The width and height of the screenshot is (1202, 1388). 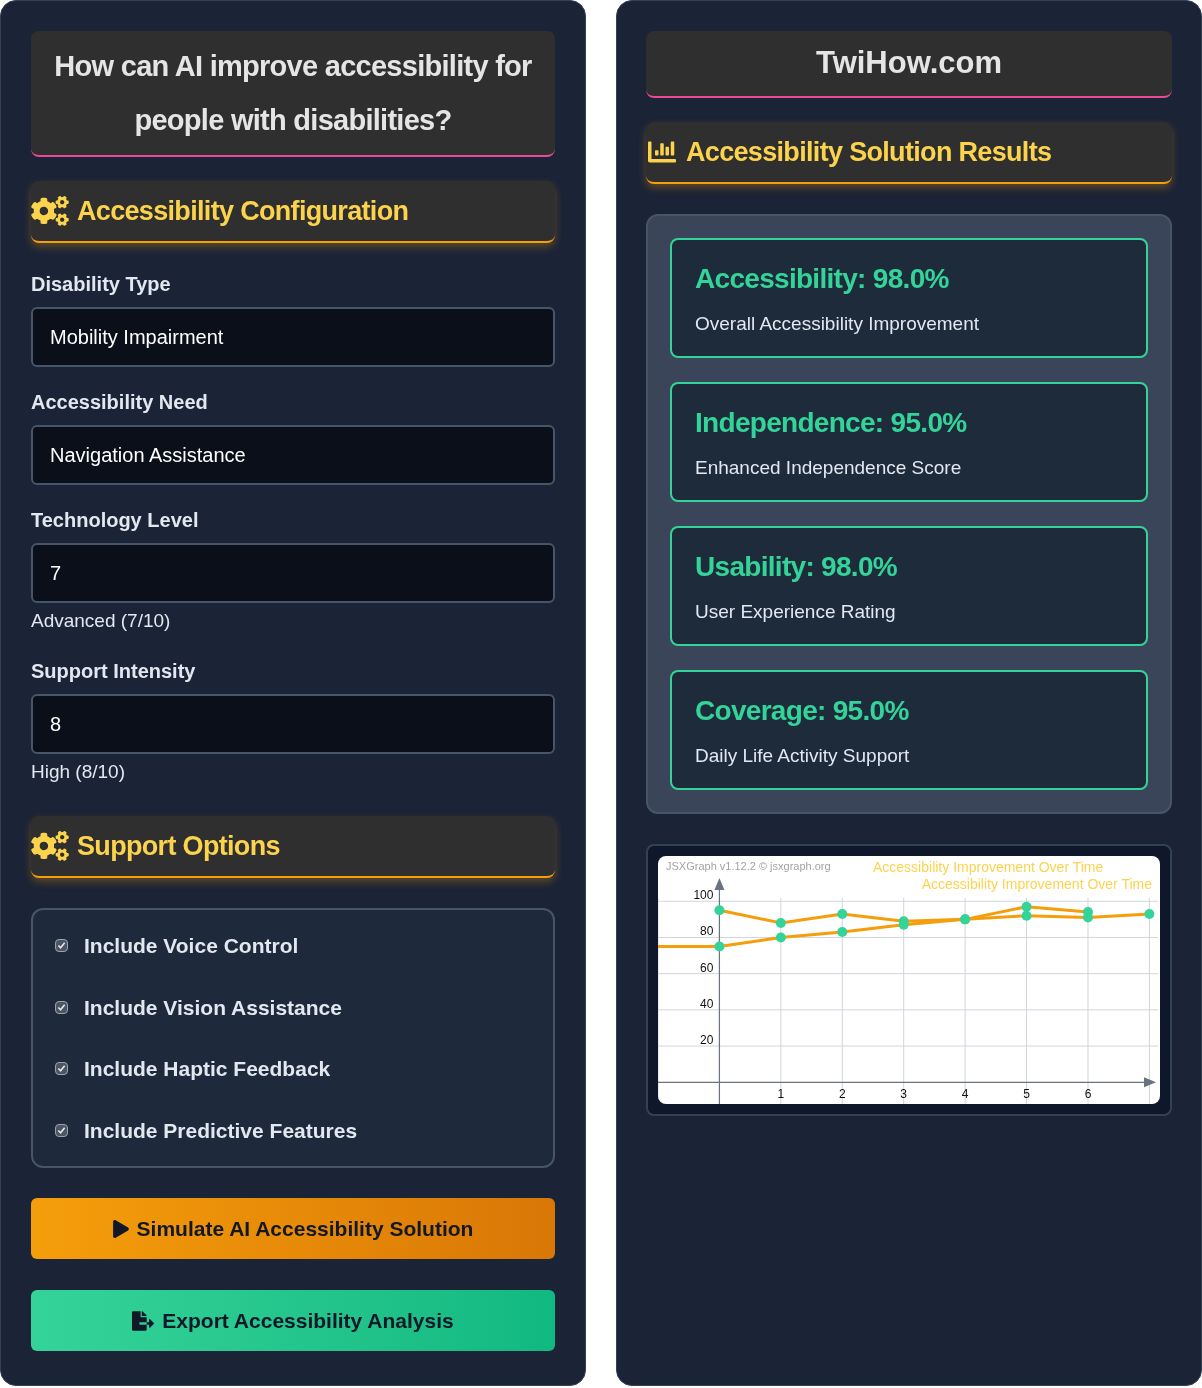 I want to click on metric-caption: Overall Accessibility Improvement, so click(x=838, y=323).